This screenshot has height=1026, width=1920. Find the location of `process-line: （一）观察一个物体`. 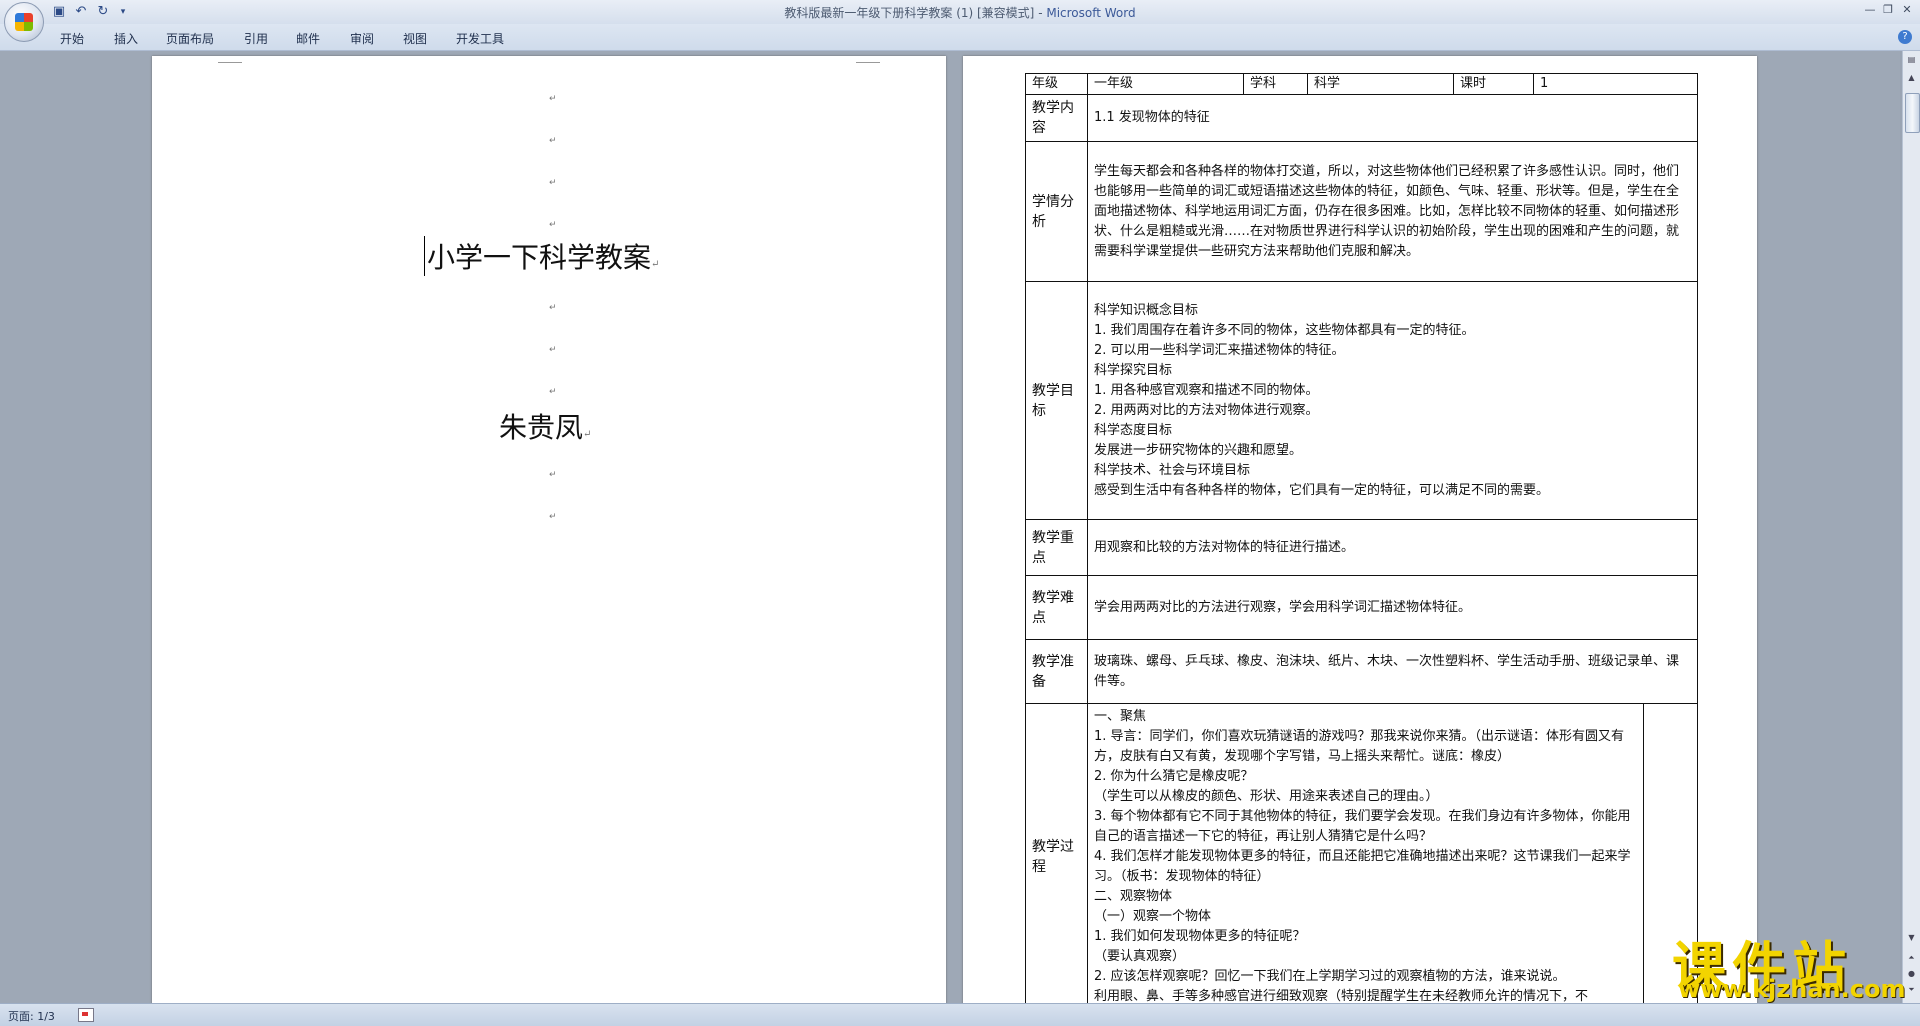

process-line: （一）观察一个物体 is located at coordinates (1153, 916).